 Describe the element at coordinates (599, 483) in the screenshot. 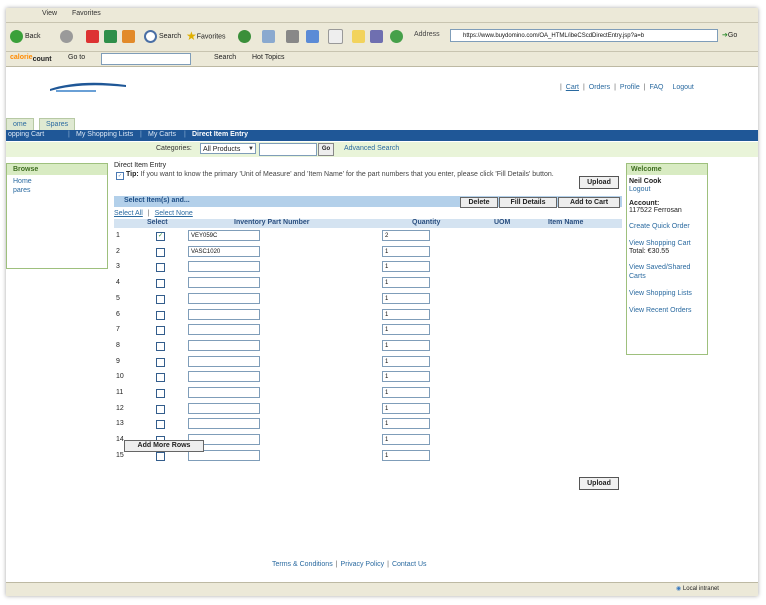

I see `upload-button-bottom: Upload` at that location.